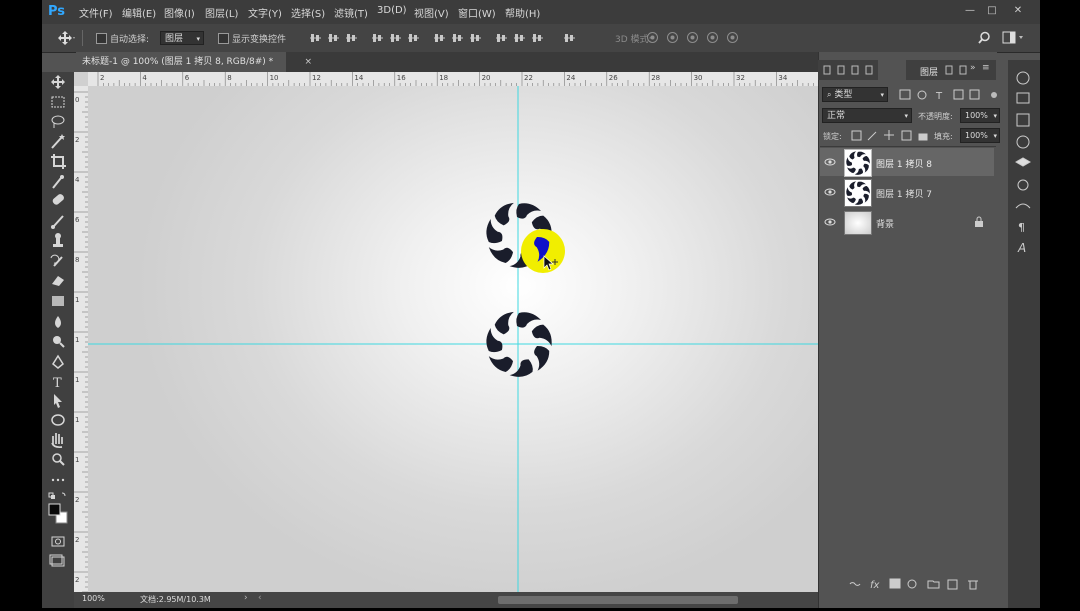  Describe the element at coordinates (933, 584) in the screenshot. I see `new-group-icon` at that location.